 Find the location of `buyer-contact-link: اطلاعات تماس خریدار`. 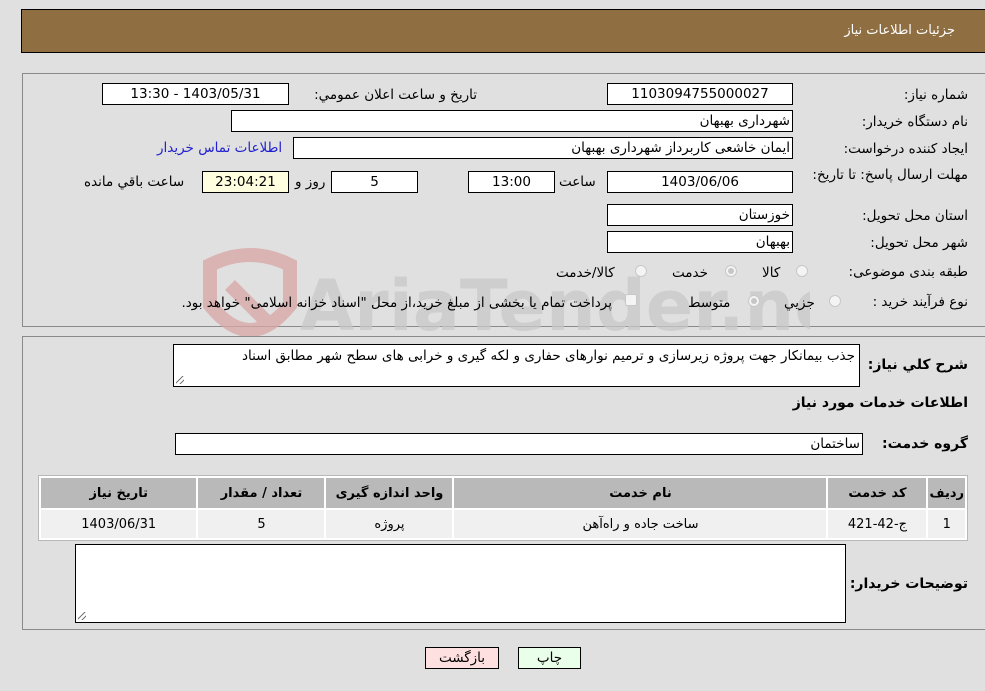

buyer-contact-link: اطلاعات تماس خریدار is located at coordinates (219, 148).